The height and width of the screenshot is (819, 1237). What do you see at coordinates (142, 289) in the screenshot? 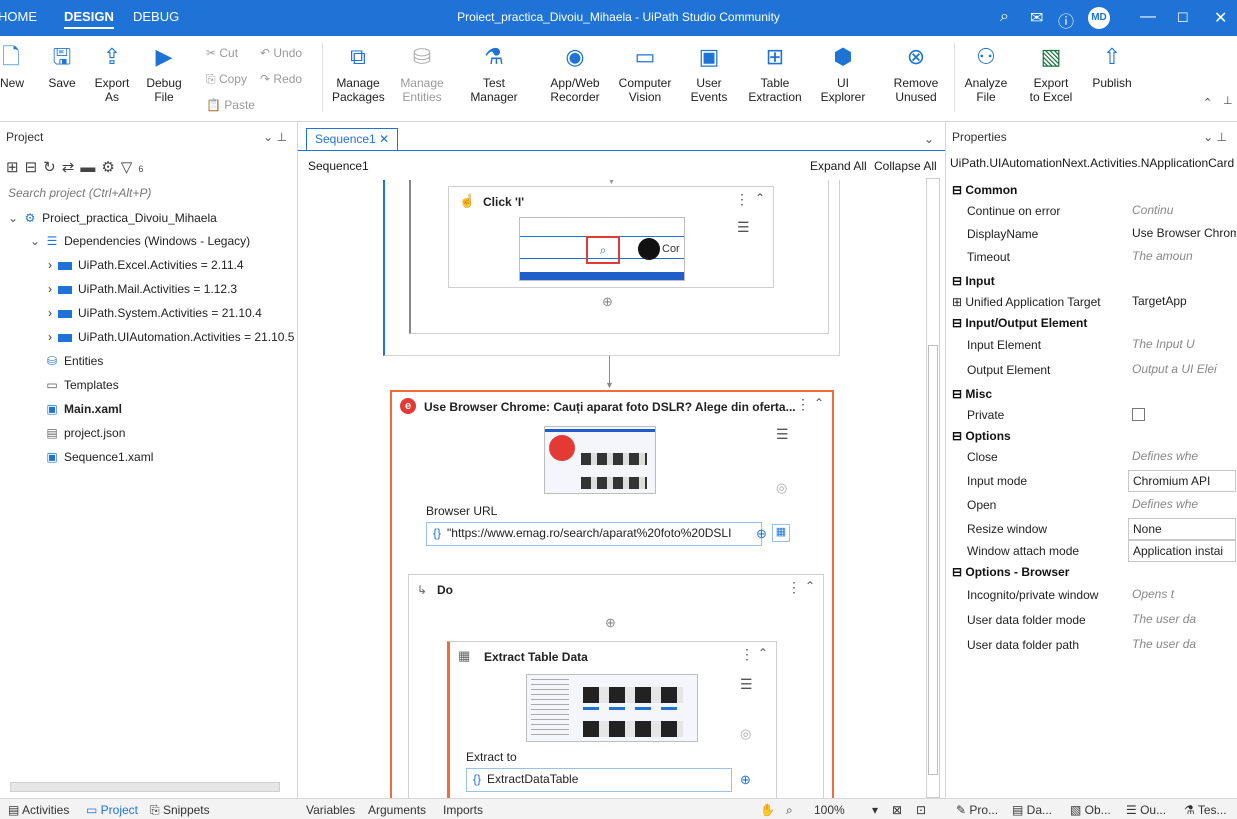
I see `tree-package-mail: › UiPath.Mail.Activities = 1.12.3` at bounding box center [142, 289].